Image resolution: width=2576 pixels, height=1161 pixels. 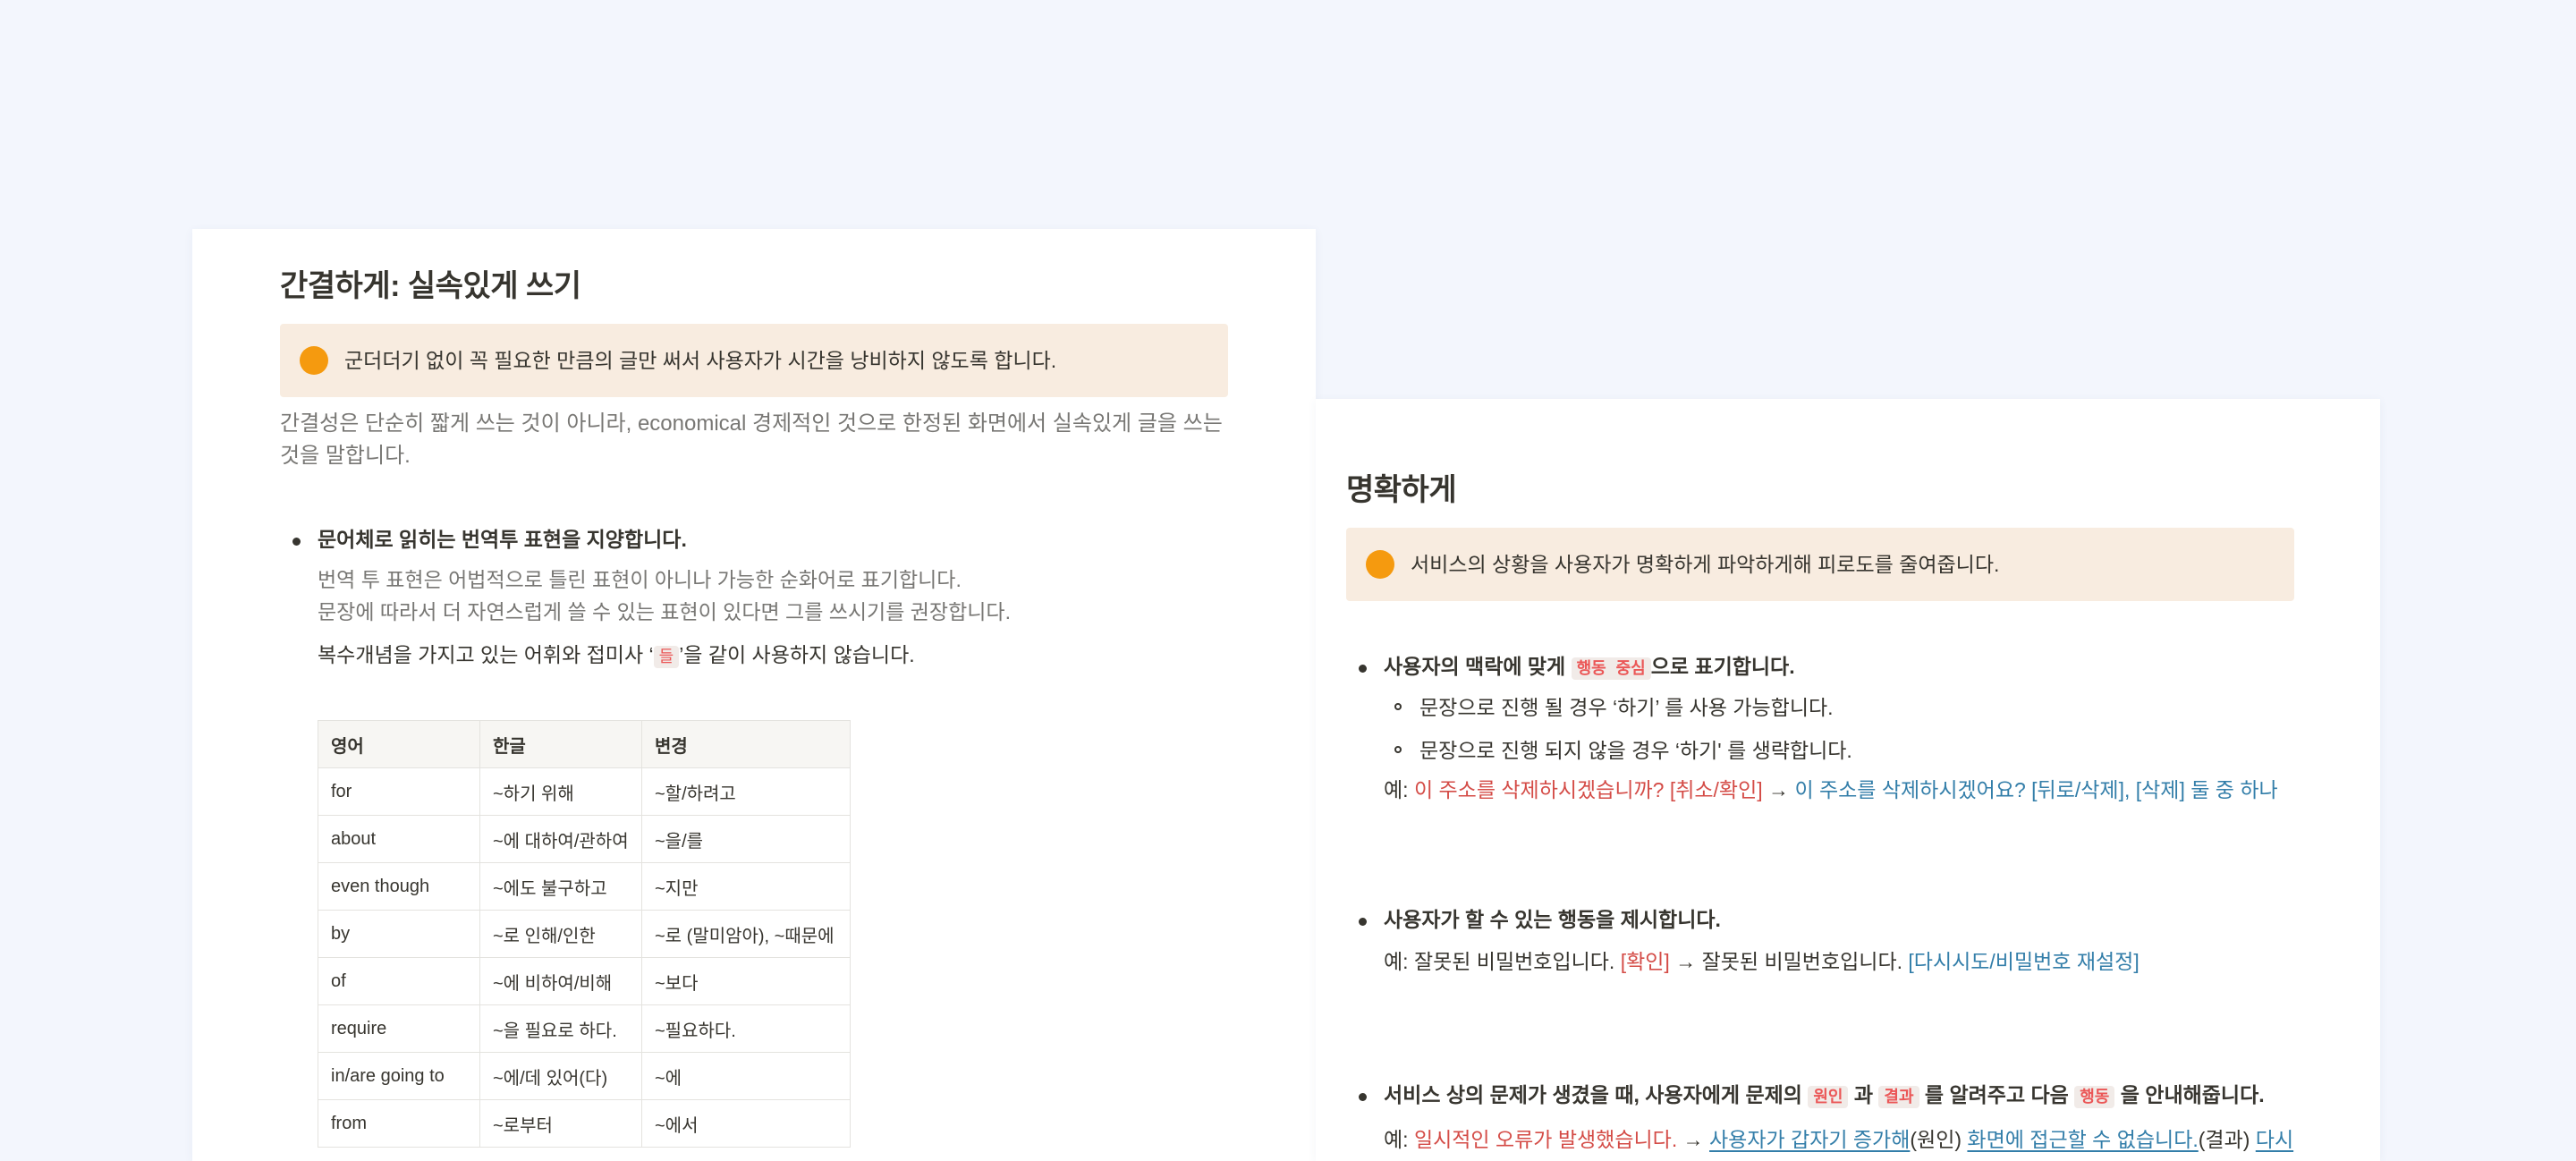 What do you see at coordinates (1545, 1139) in the screenshot?
I see `bad-example: 일시적인 오류가 발생했습니다.` at bounding box center [1545, 1139].